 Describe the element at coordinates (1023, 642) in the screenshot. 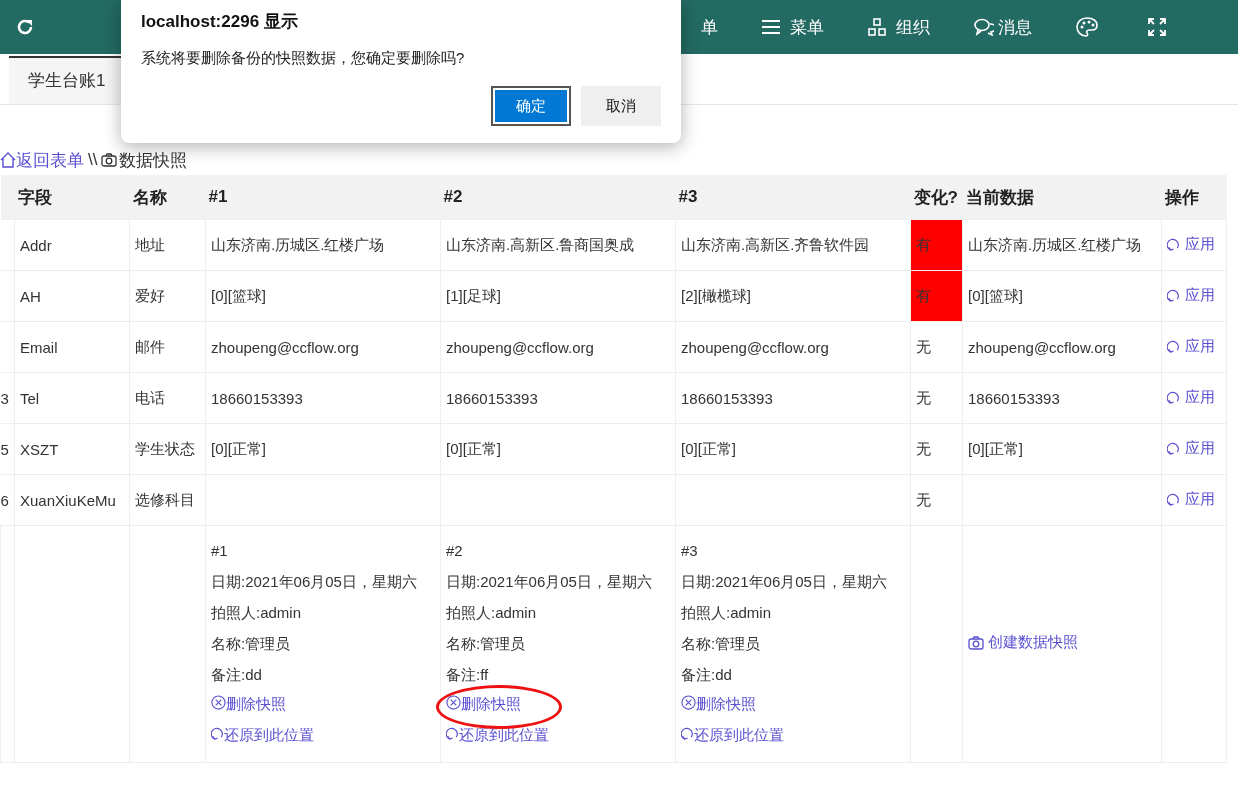

I see `create-snapshot-link: 创建数据快照` at that location.